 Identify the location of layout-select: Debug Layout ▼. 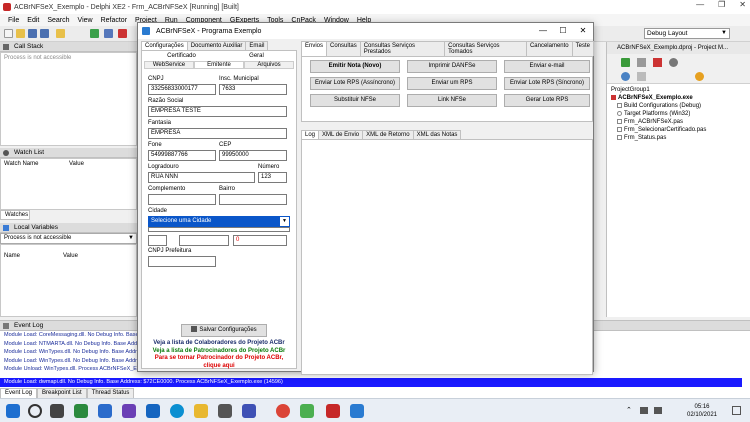
(687, 33).